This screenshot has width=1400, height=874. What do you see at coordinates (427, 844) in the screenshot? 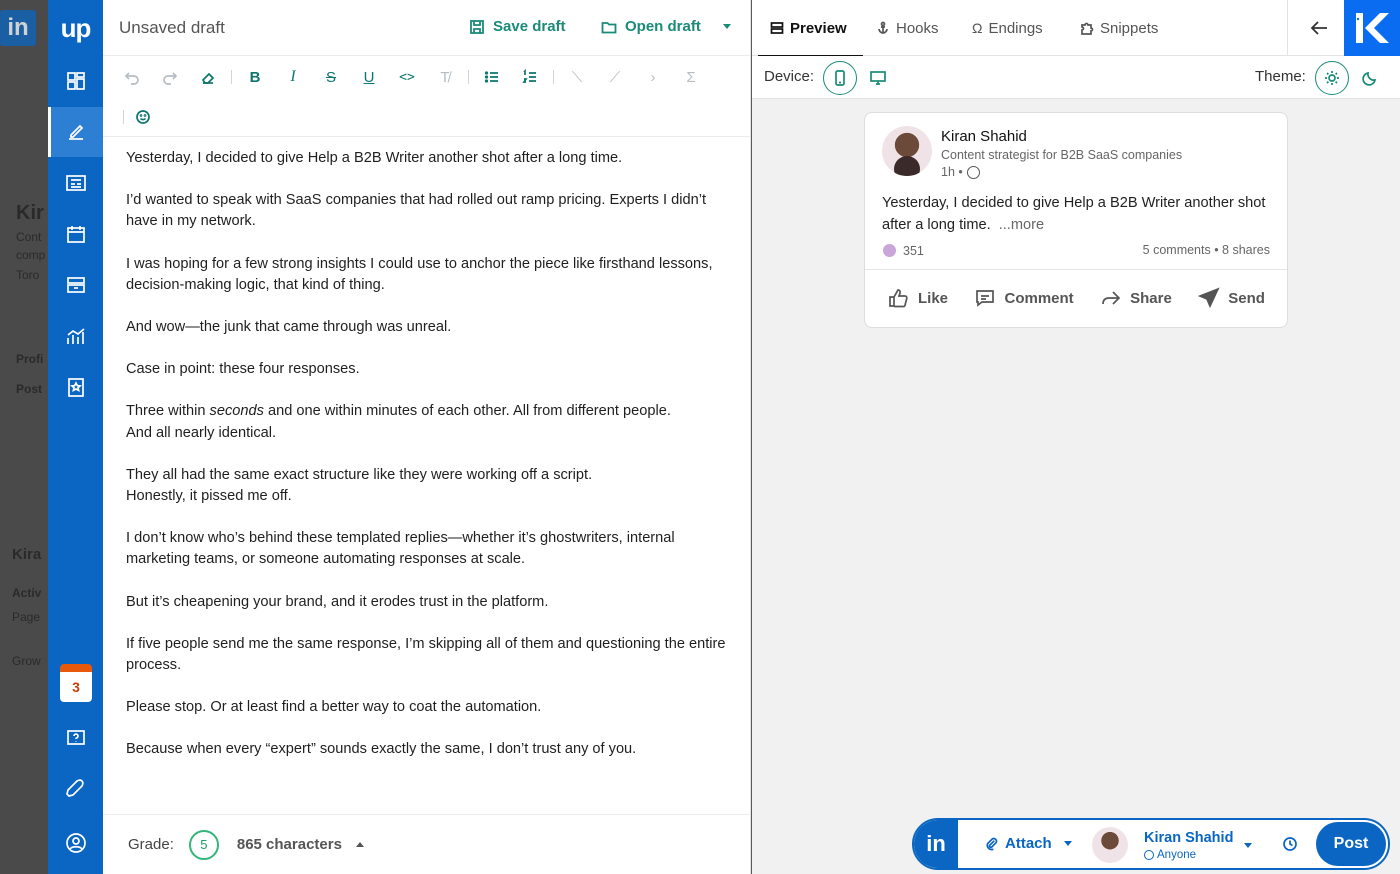
I see `editor-footer: Grade: 5 865 characters` at bounding box center [427, 844].